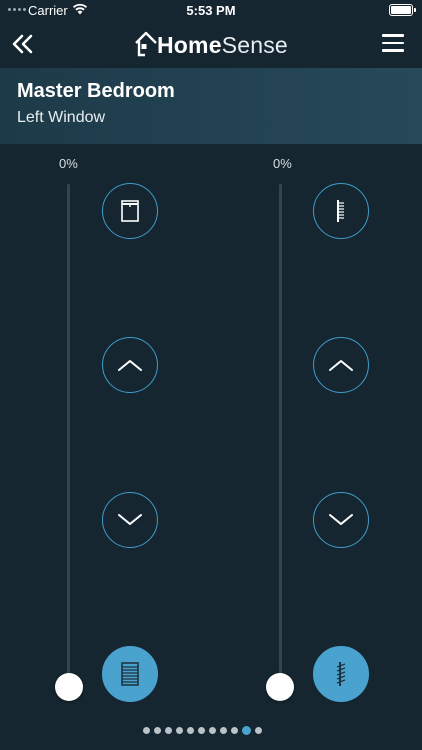 Image resolution: width=422 pixels, height=750 pixels. I want to click on blind-closed-icon, so click(130, 674).